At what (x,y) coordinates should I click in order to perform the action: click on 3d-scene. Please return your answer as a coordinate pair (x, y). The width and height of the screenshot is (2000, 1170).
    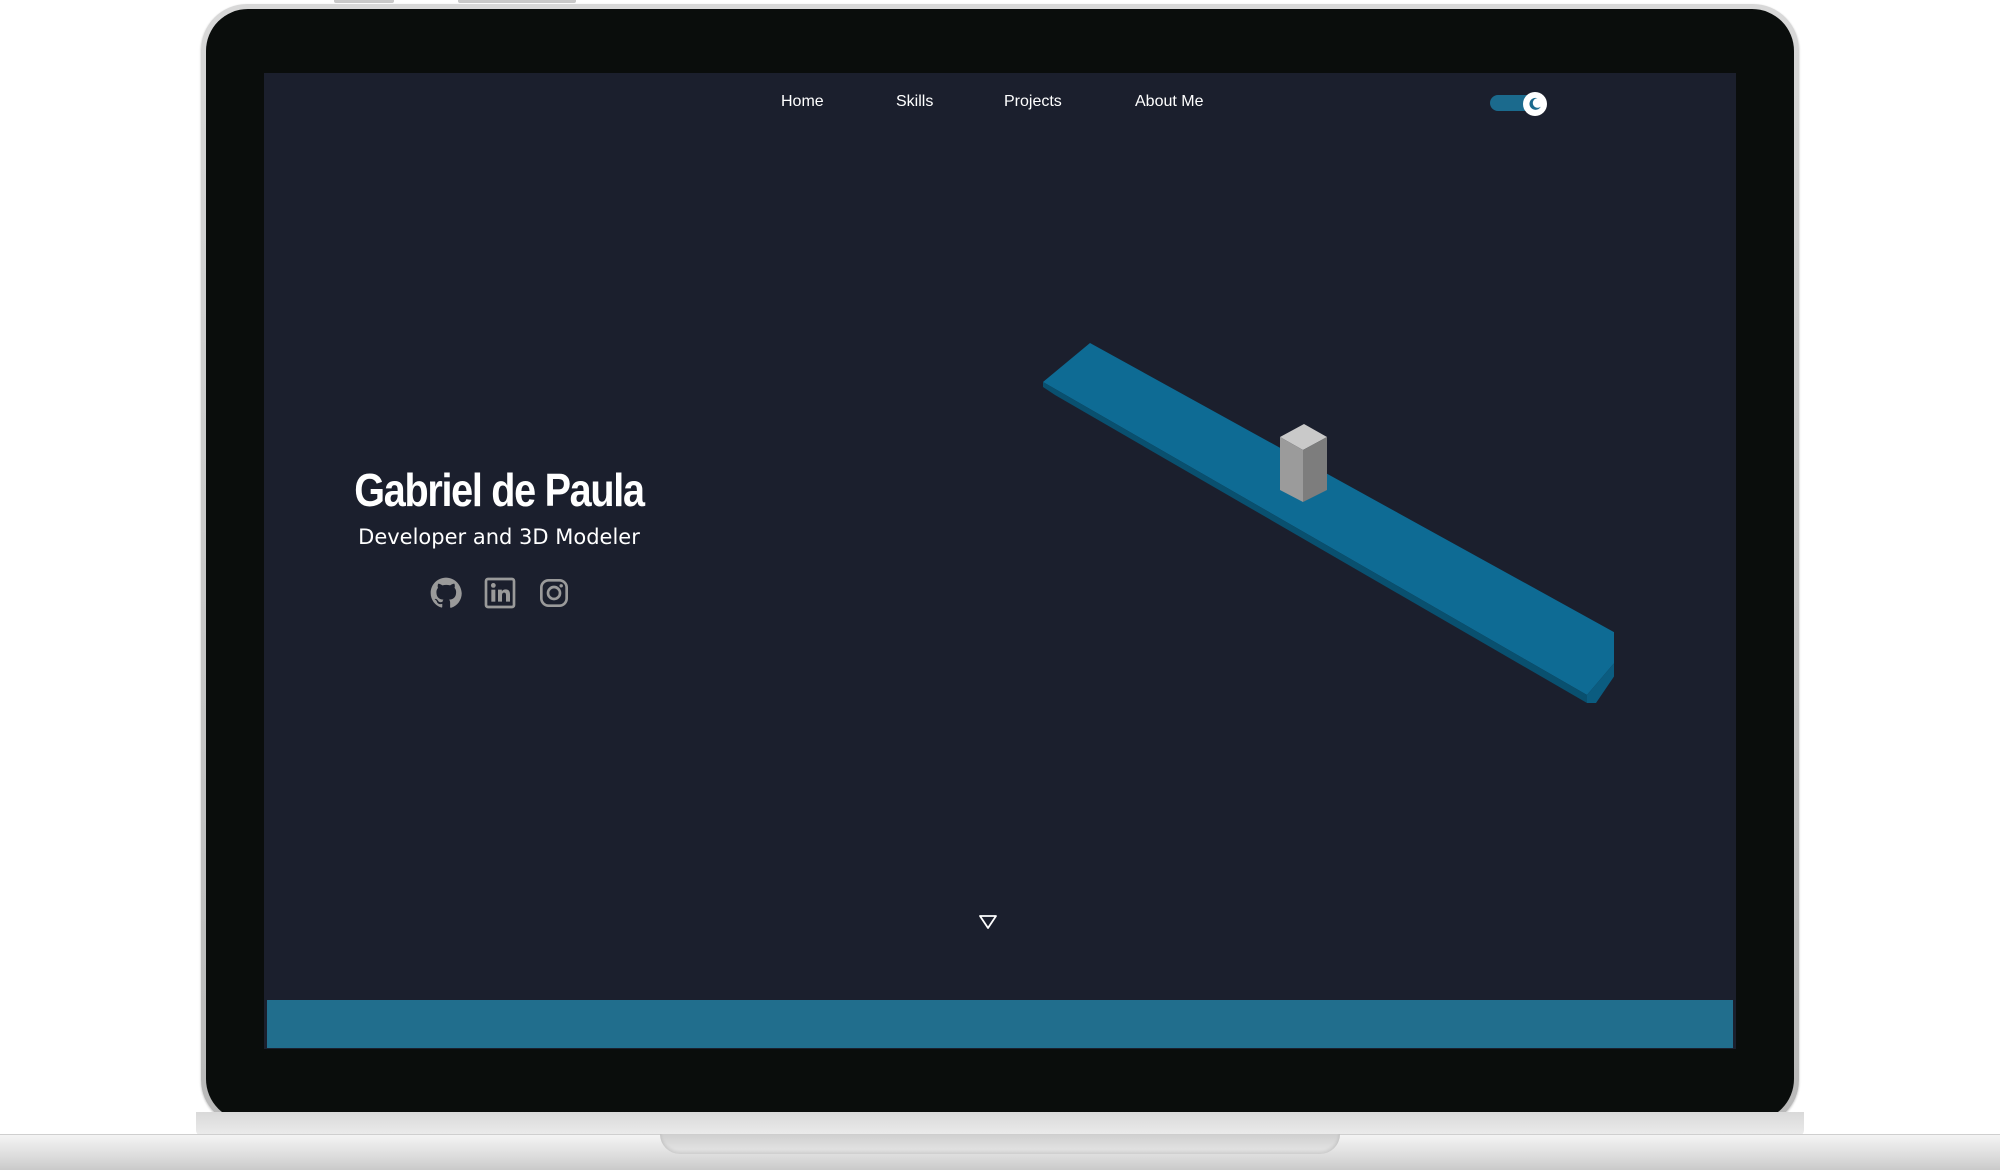
    Looking at the image, I should click on (1314, 568).